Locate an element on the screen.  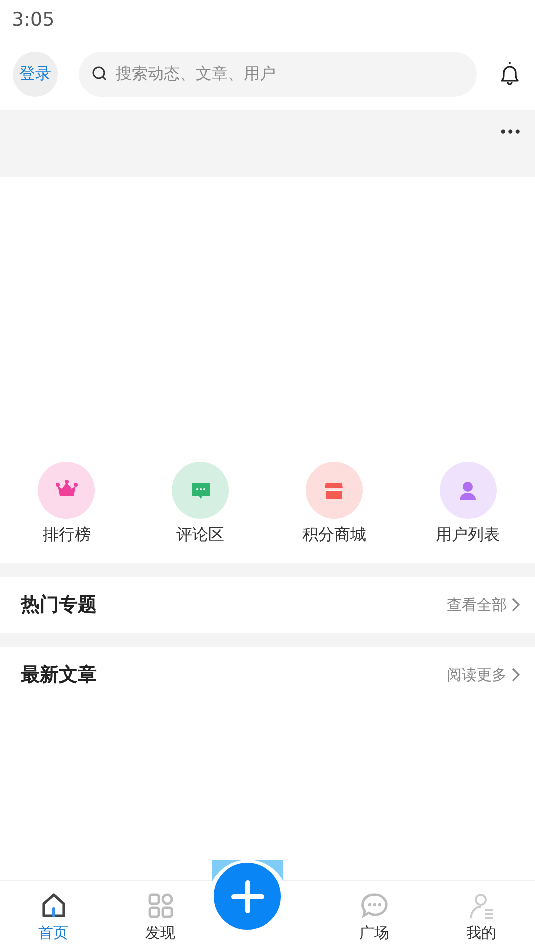
tab-item: 首页 is located at coordinates (53, 916).